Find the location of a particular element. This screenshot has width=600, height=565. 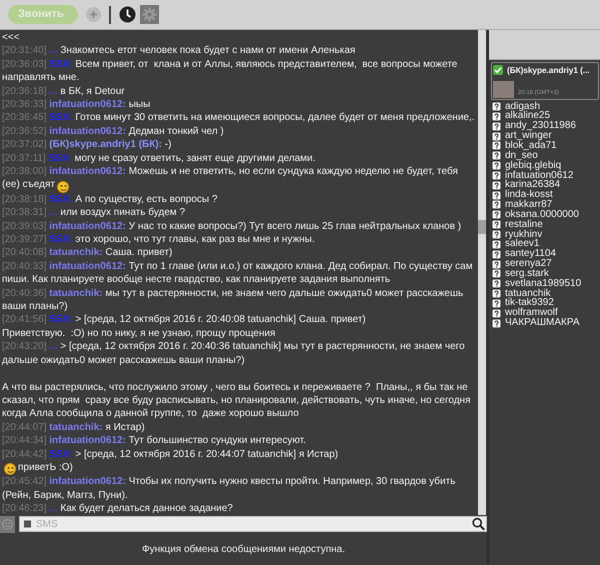

chat-message: [20:40:08] tatuanchik: Саша. привет) is located at coordinates (88, 253).